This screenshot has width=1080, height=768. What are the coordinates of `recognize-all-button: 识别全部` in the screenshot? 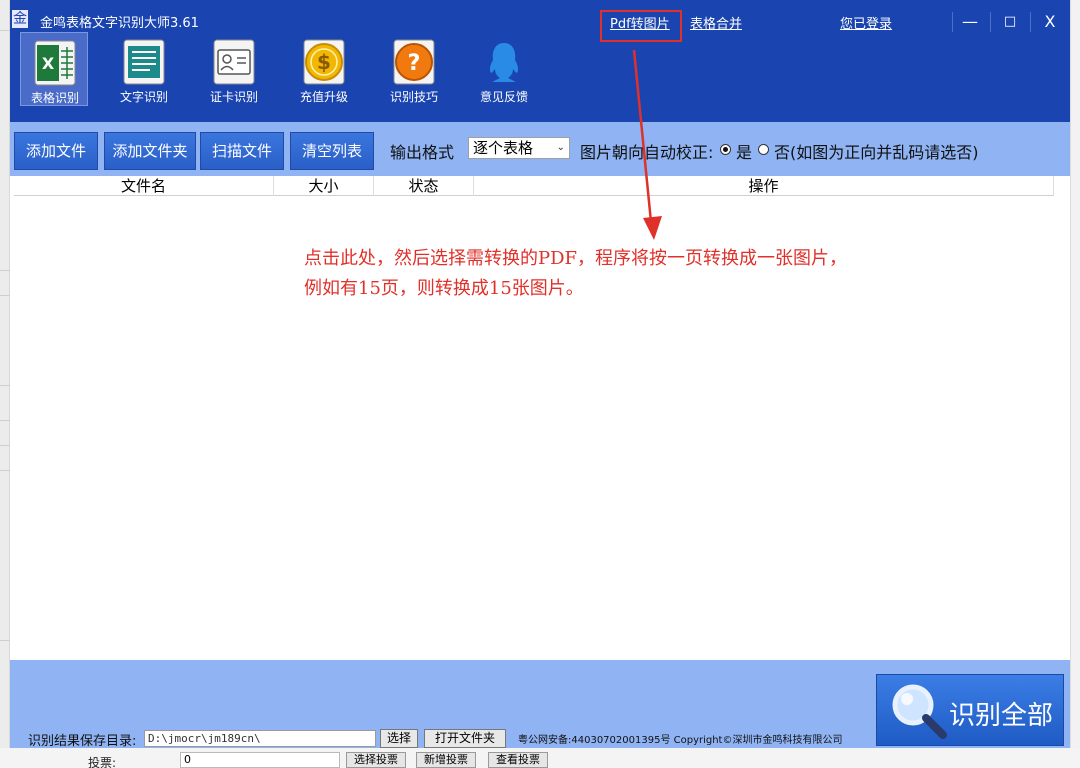 It's located at (970, 710).